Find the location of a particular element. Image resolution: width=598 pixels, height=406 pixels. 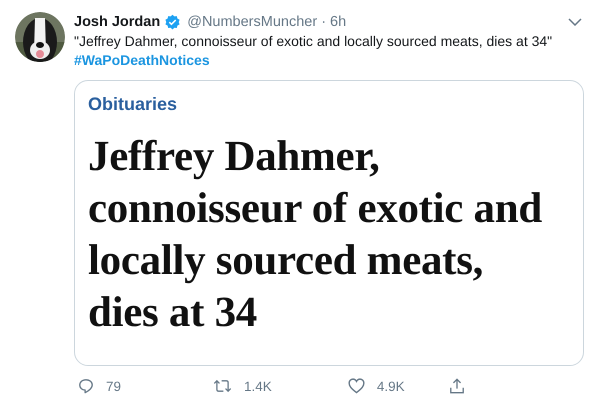

tweet-time: 6h is located at coordinates (338, 22).